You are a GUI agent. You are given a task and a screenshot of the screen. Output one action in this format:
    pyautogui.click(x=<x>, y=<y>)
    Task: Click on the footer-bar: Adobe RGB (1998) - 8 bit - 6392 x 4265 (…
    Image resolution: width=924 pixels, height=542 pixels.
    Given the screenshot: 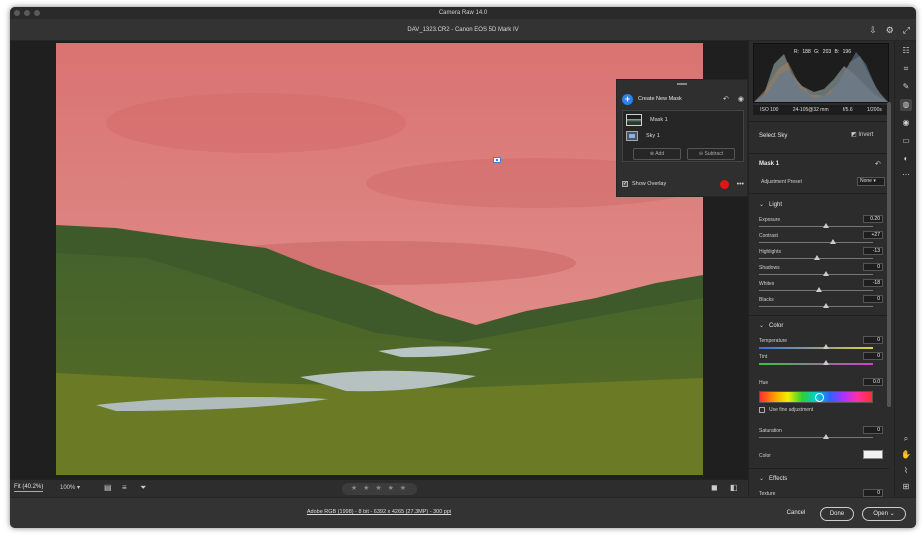 What is the action you would take?
    pyautogui.click(x=463, y=512)
    